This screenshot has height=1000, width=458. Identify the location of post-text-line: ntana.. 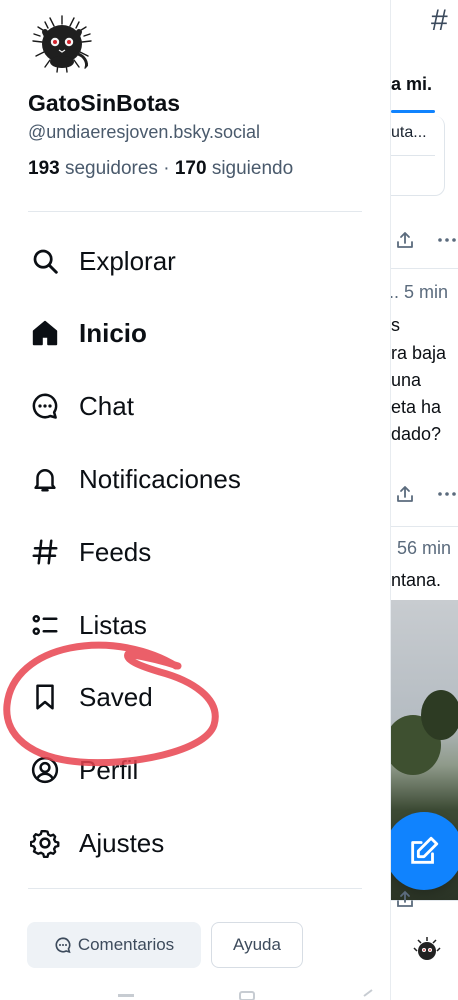
(416, 580).